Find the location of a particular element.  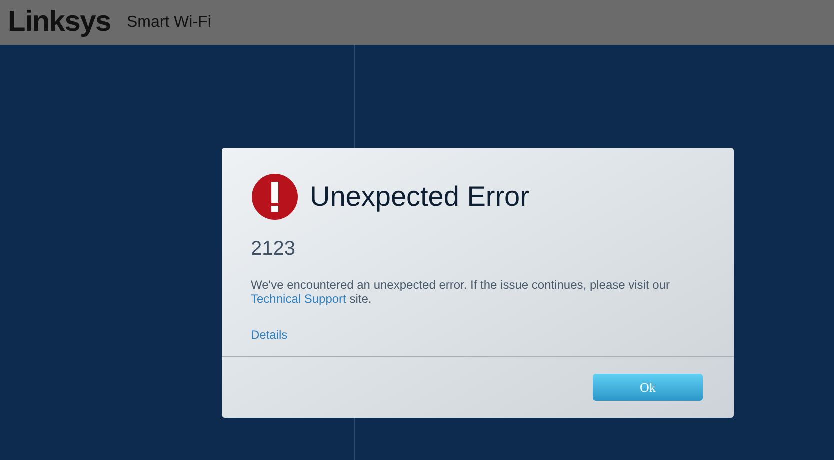

technical-support-link: Technical Support is located at coordinates (298, 299).